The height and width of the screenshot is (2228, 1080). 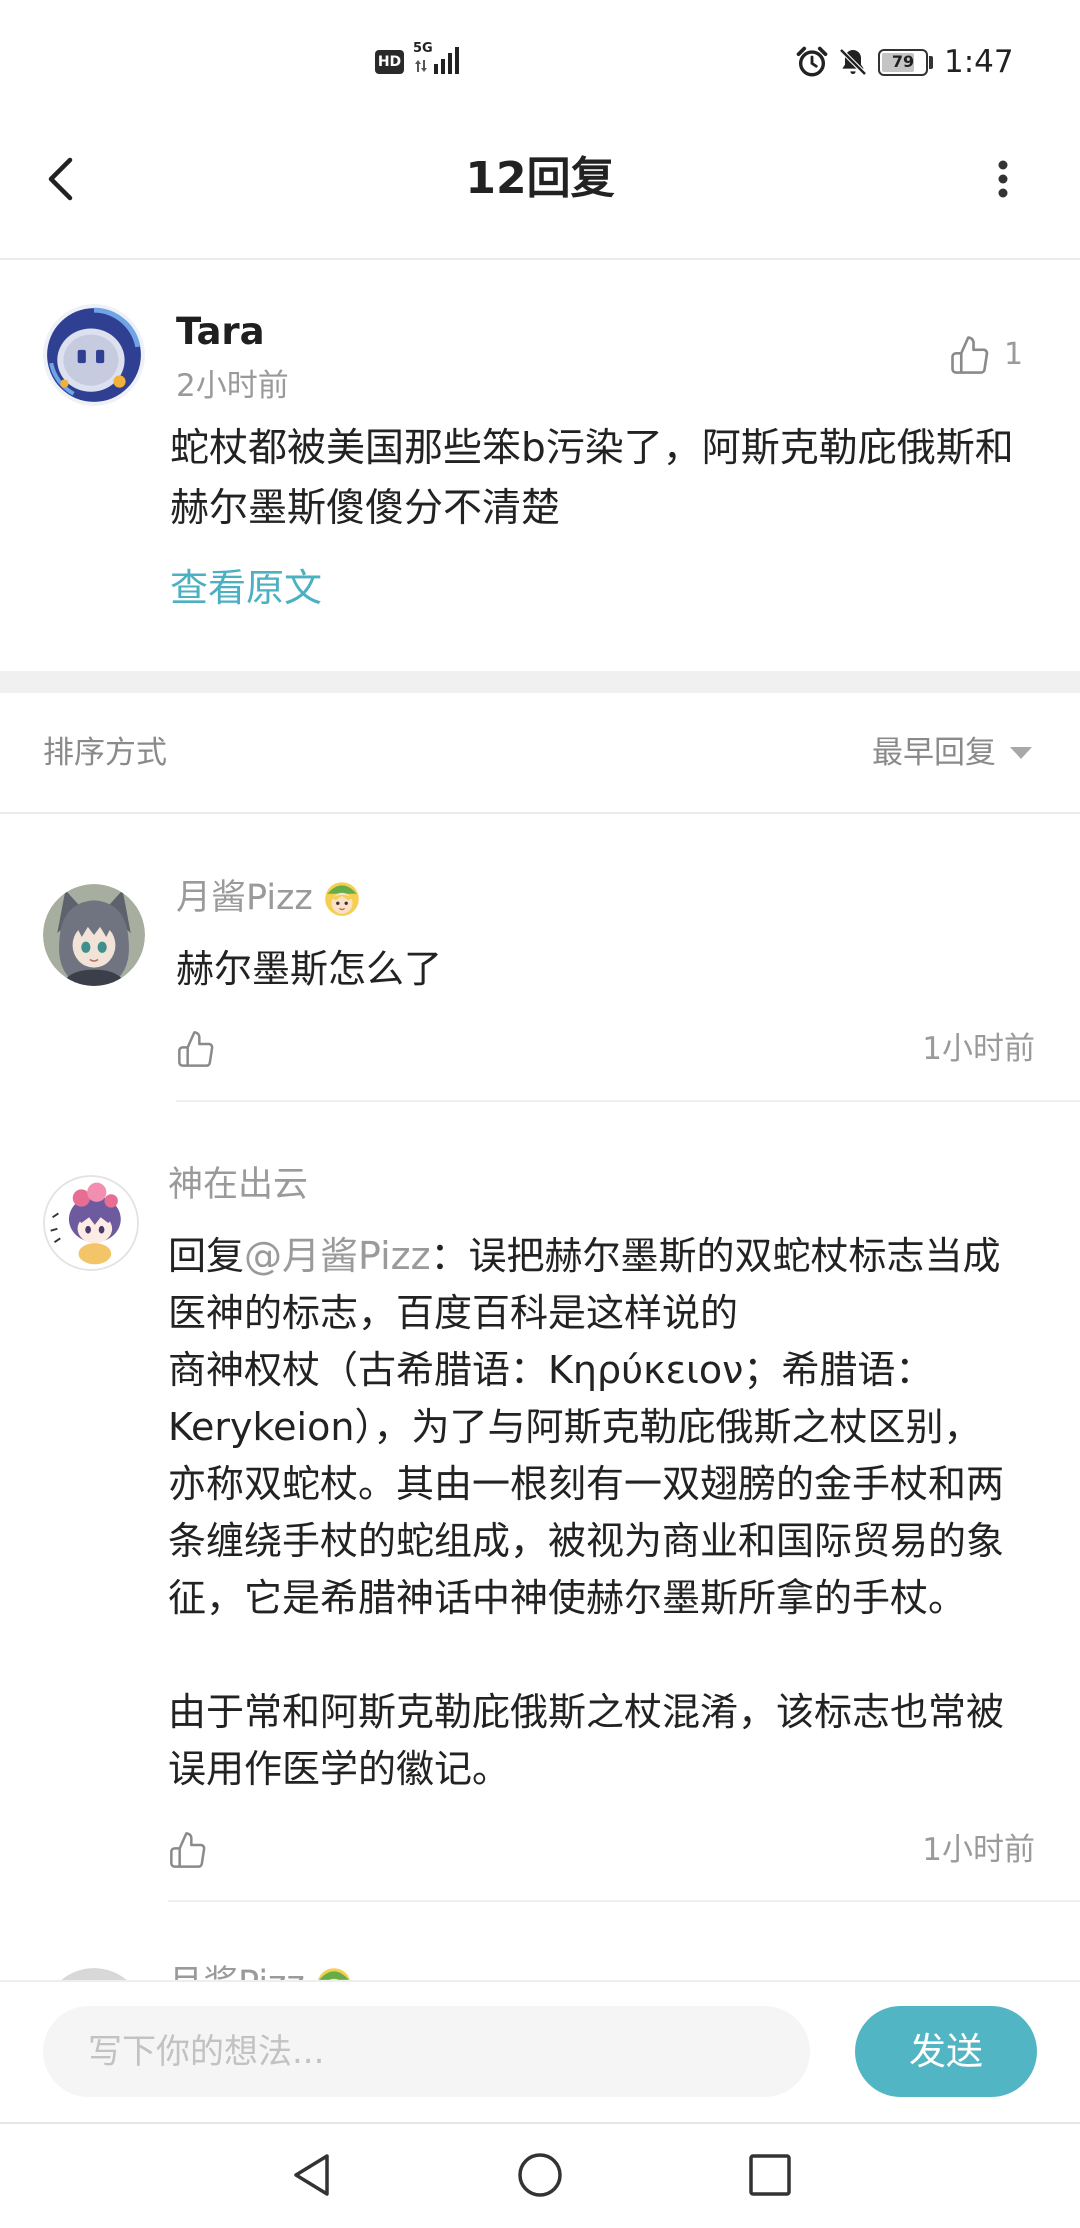 What do you see at coordinates (551, 1370) in the screenshot?
I see `comment-text-line: 商神权杖（古希腊语：Κηρύκειον；希腊语：` at bounding box center [551, 1370].